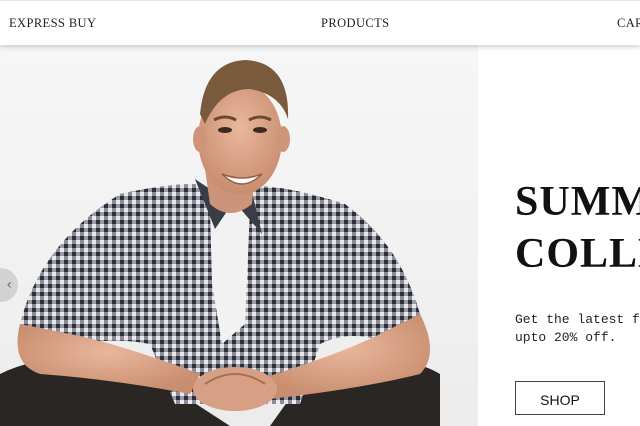 The height and width of the screenshot is (426, 640). I want to click on hero-description-line-2: upto 20% off., so click(566, 337).